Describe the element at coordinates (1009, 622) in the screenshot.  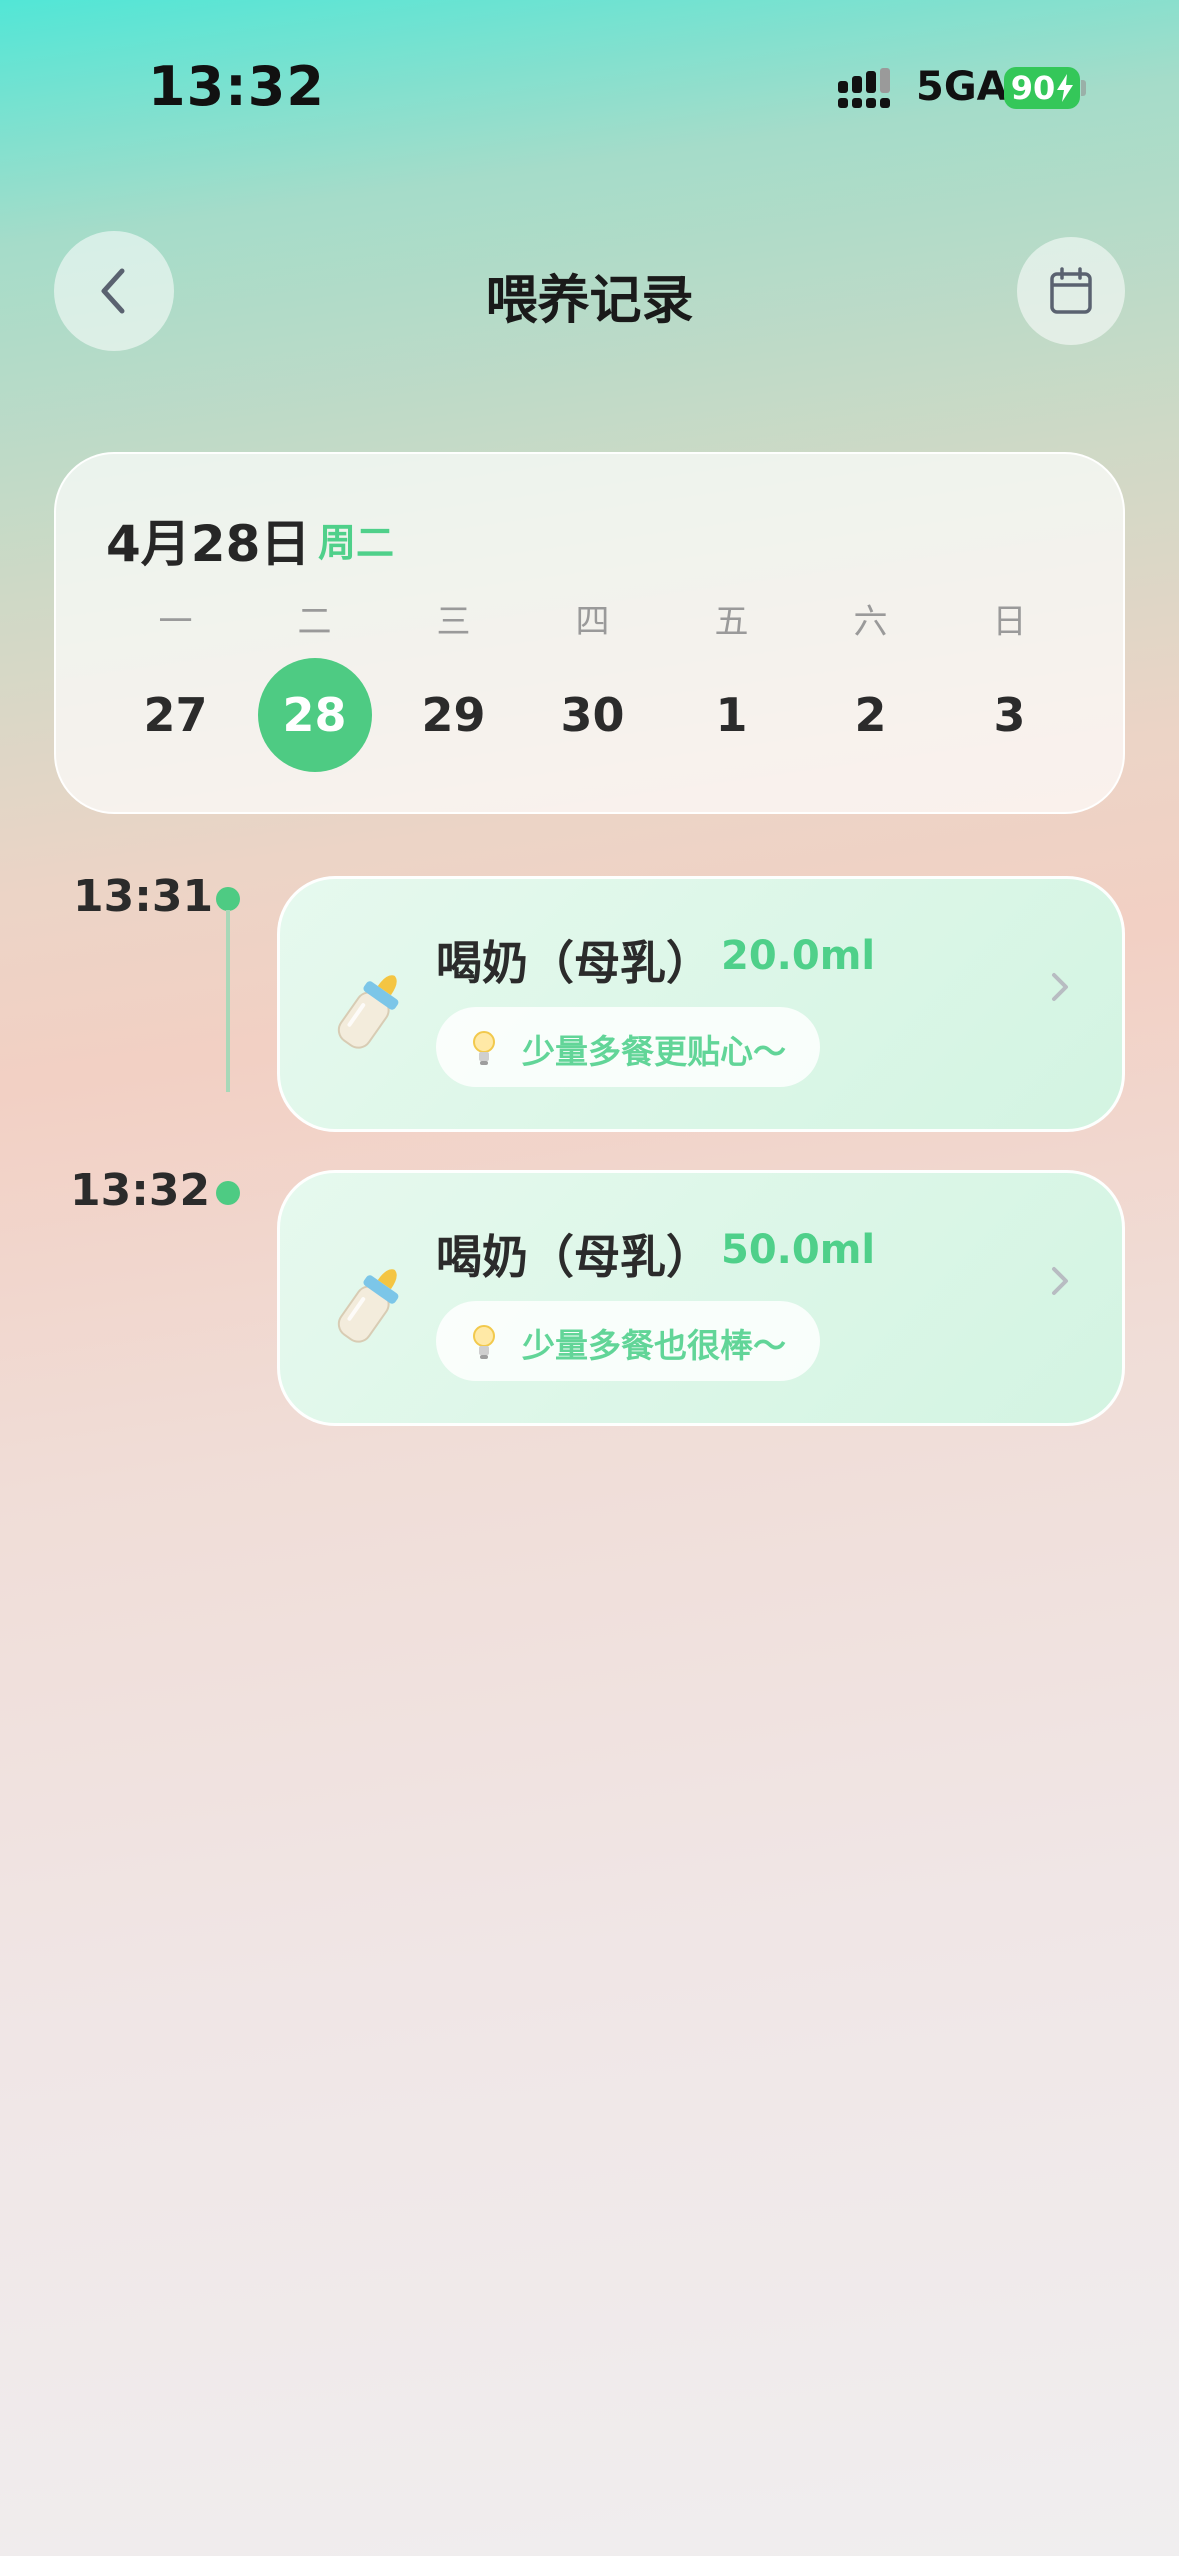
I see `weekday-header: 日` at that location.